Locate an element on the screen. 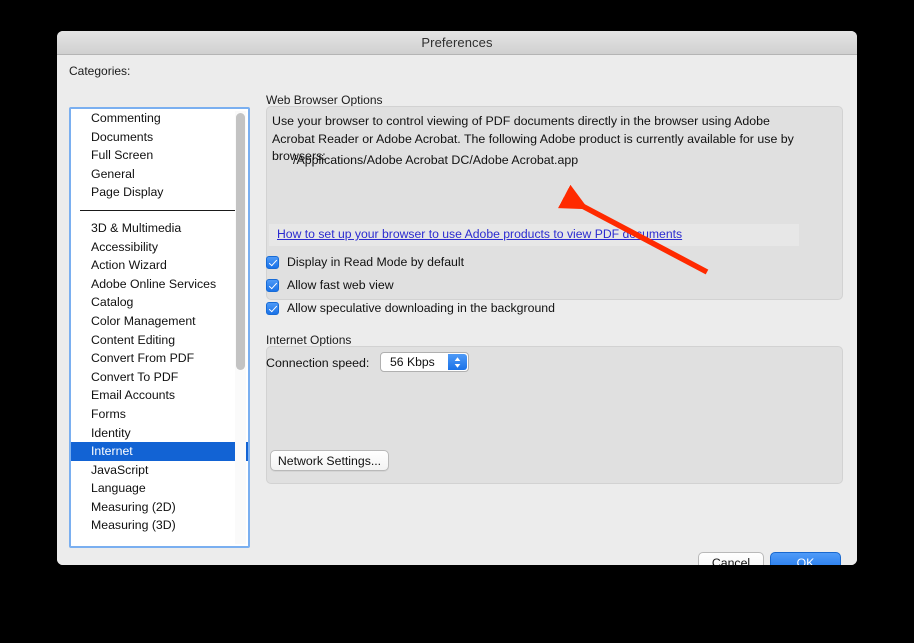 The image size is (914, 643). checkbox-row-fast-web-view: Allow fast web view is located at coordinates (330, 285).